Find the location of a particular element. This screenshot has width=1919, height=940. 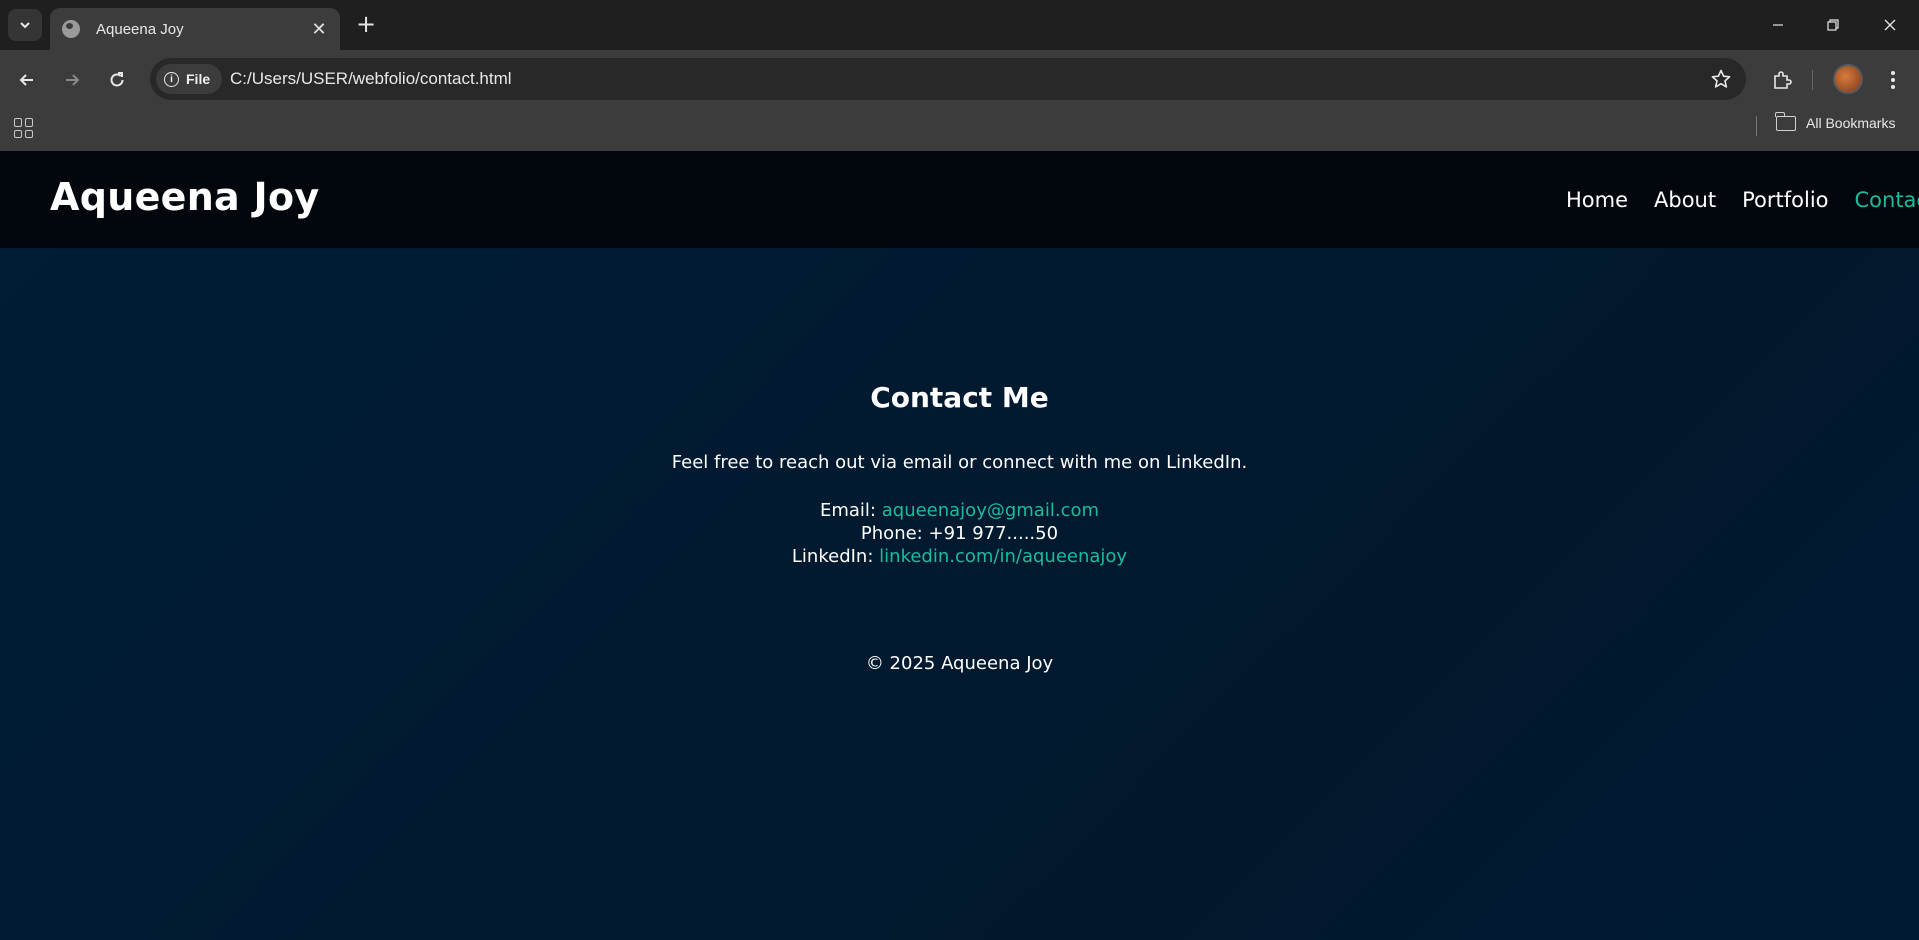

contact-heading: Contact Me is located at coordinates (959, 397).